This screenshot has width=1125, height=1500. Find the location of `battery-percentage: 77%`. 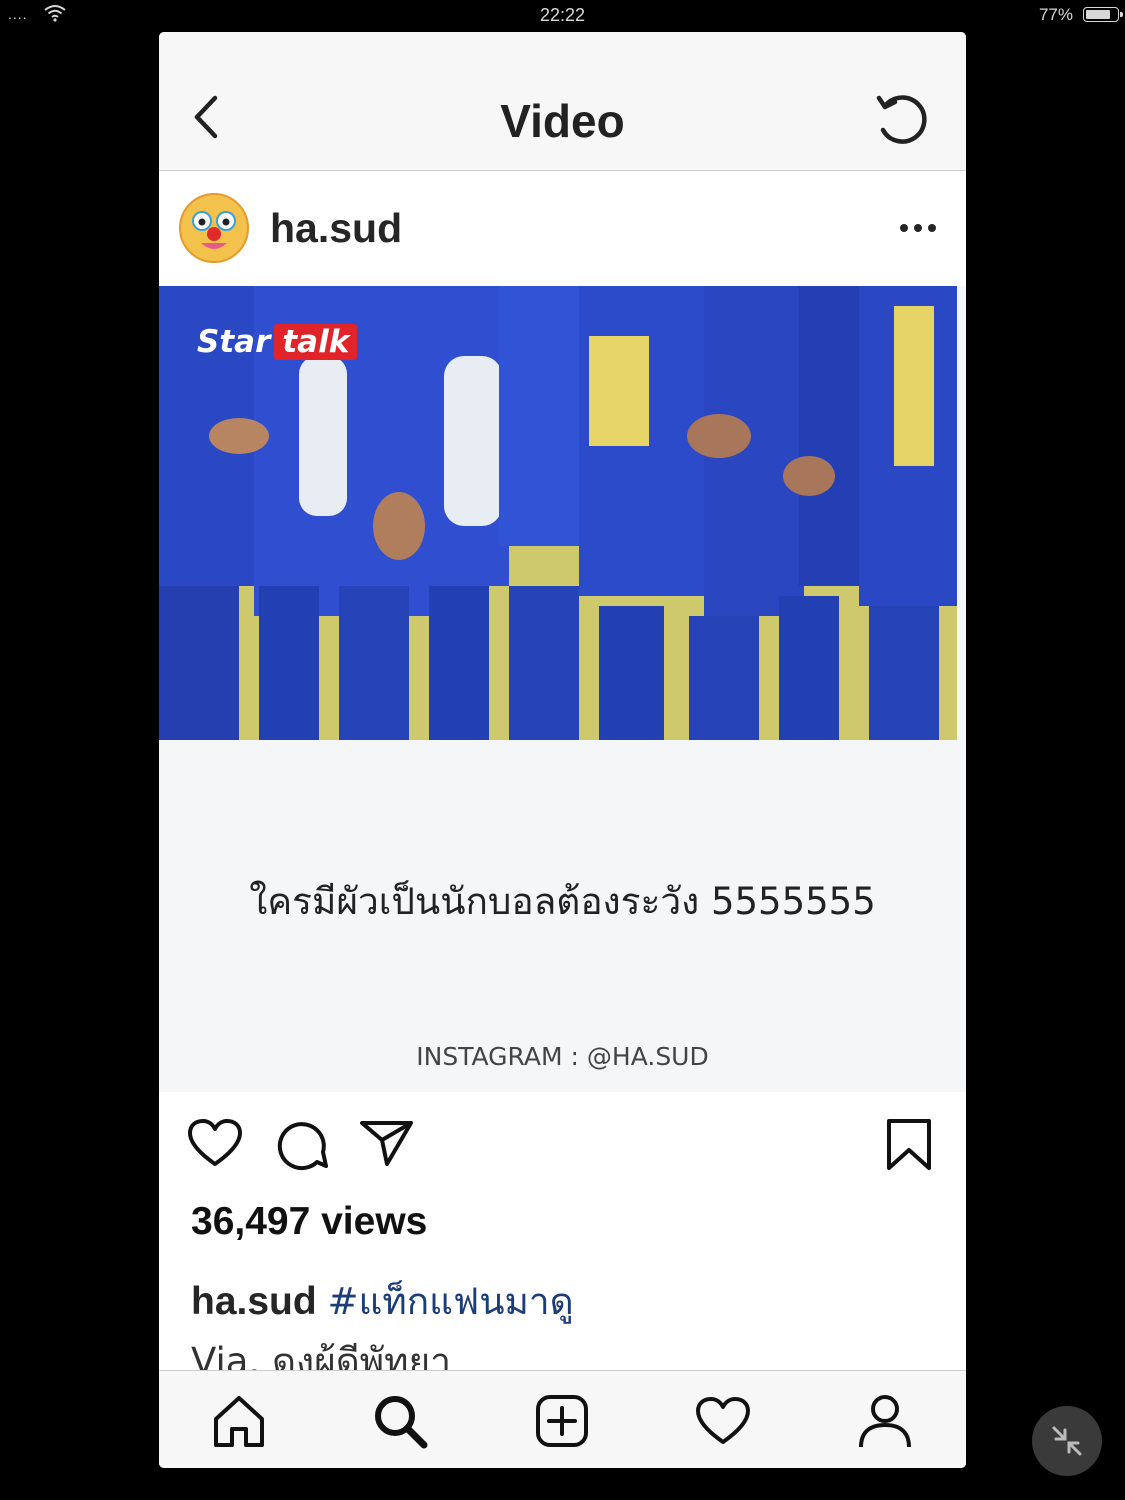

battery-percentage: 77% is located at coordinates (1055, 14).